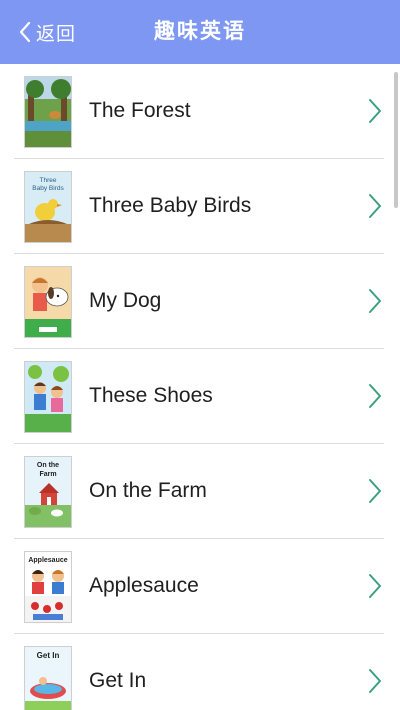 This screenshot has height=710, width=400. Describe the element at coordinates (48, 207) in the screenshot. I see `book-cover-image: Three Baby Birds` at that location.